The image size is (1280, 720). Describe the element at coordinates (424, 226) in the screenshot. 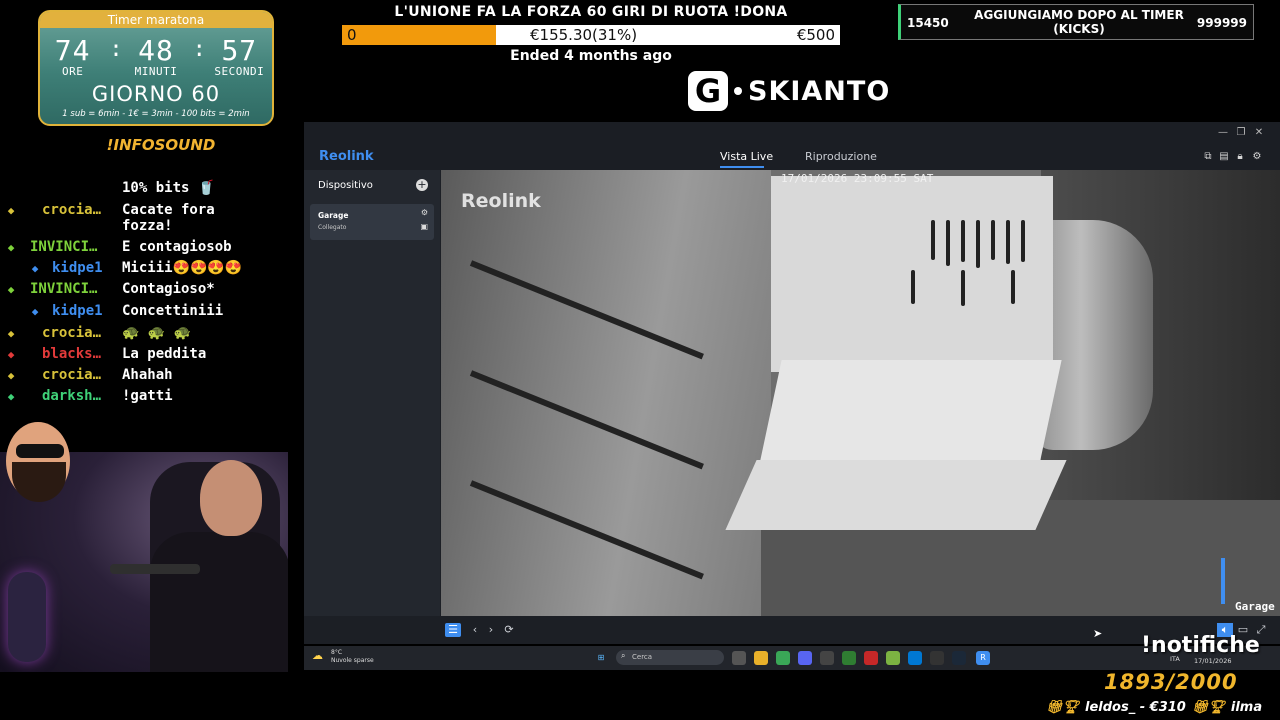

I see `device-camera-icon: ▣` at that location.